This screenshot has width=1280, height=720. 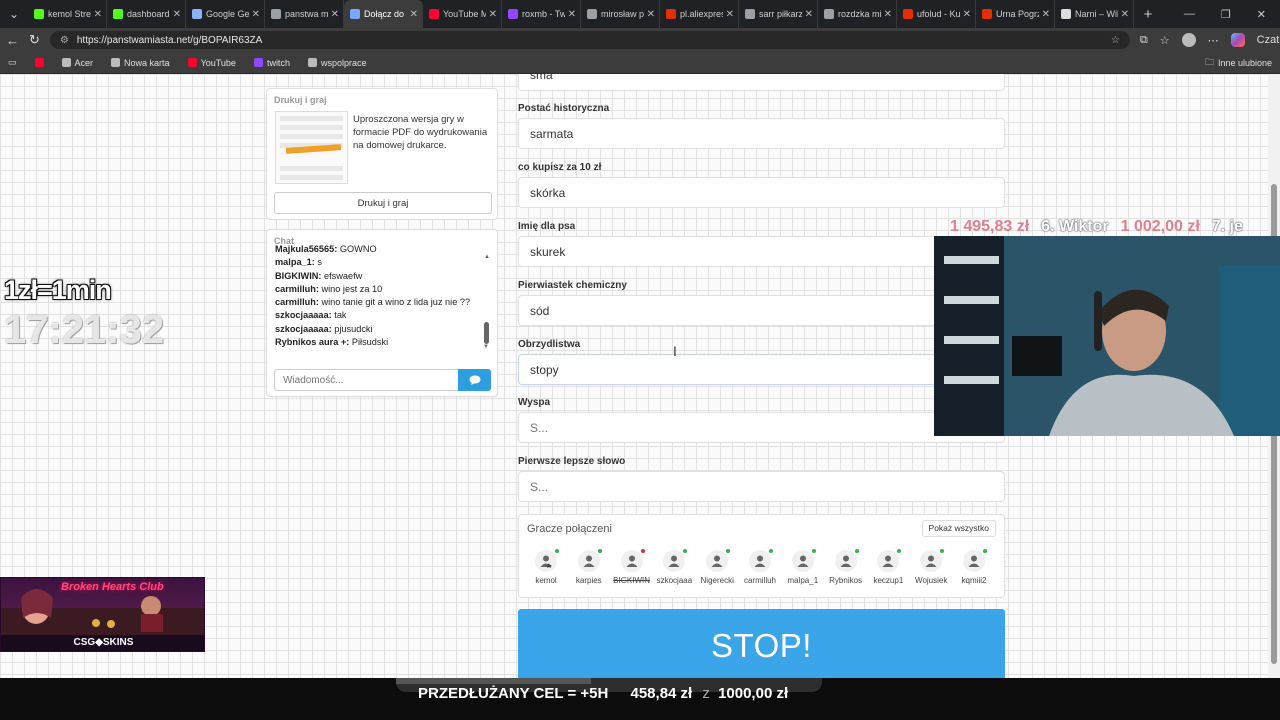 What do you see at coordinates (888, 567) in the screenshot?
I see `player-item: keczup1` at bounding box center [888, 567].